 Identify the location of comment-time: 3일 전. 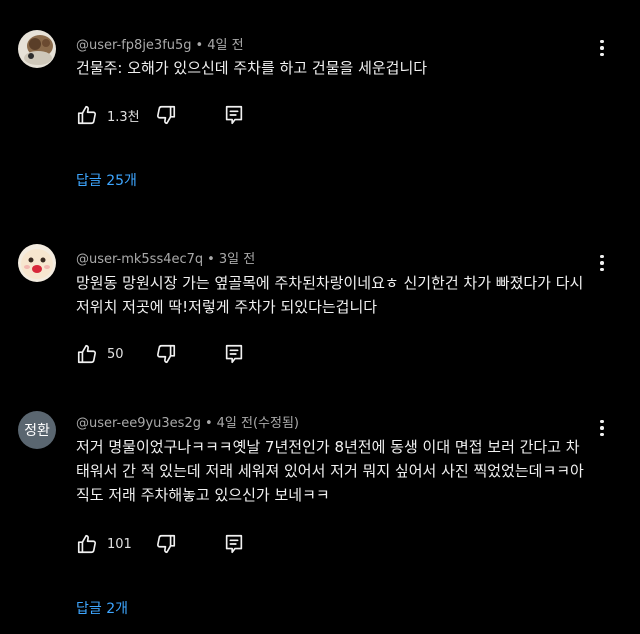
(237, 259).